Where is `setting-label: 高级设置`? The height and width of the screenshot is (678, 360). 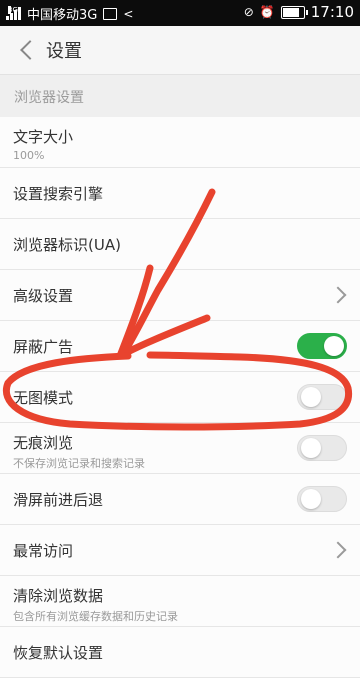 setting-label: 高级设置 is located at coordinates (43, 296).